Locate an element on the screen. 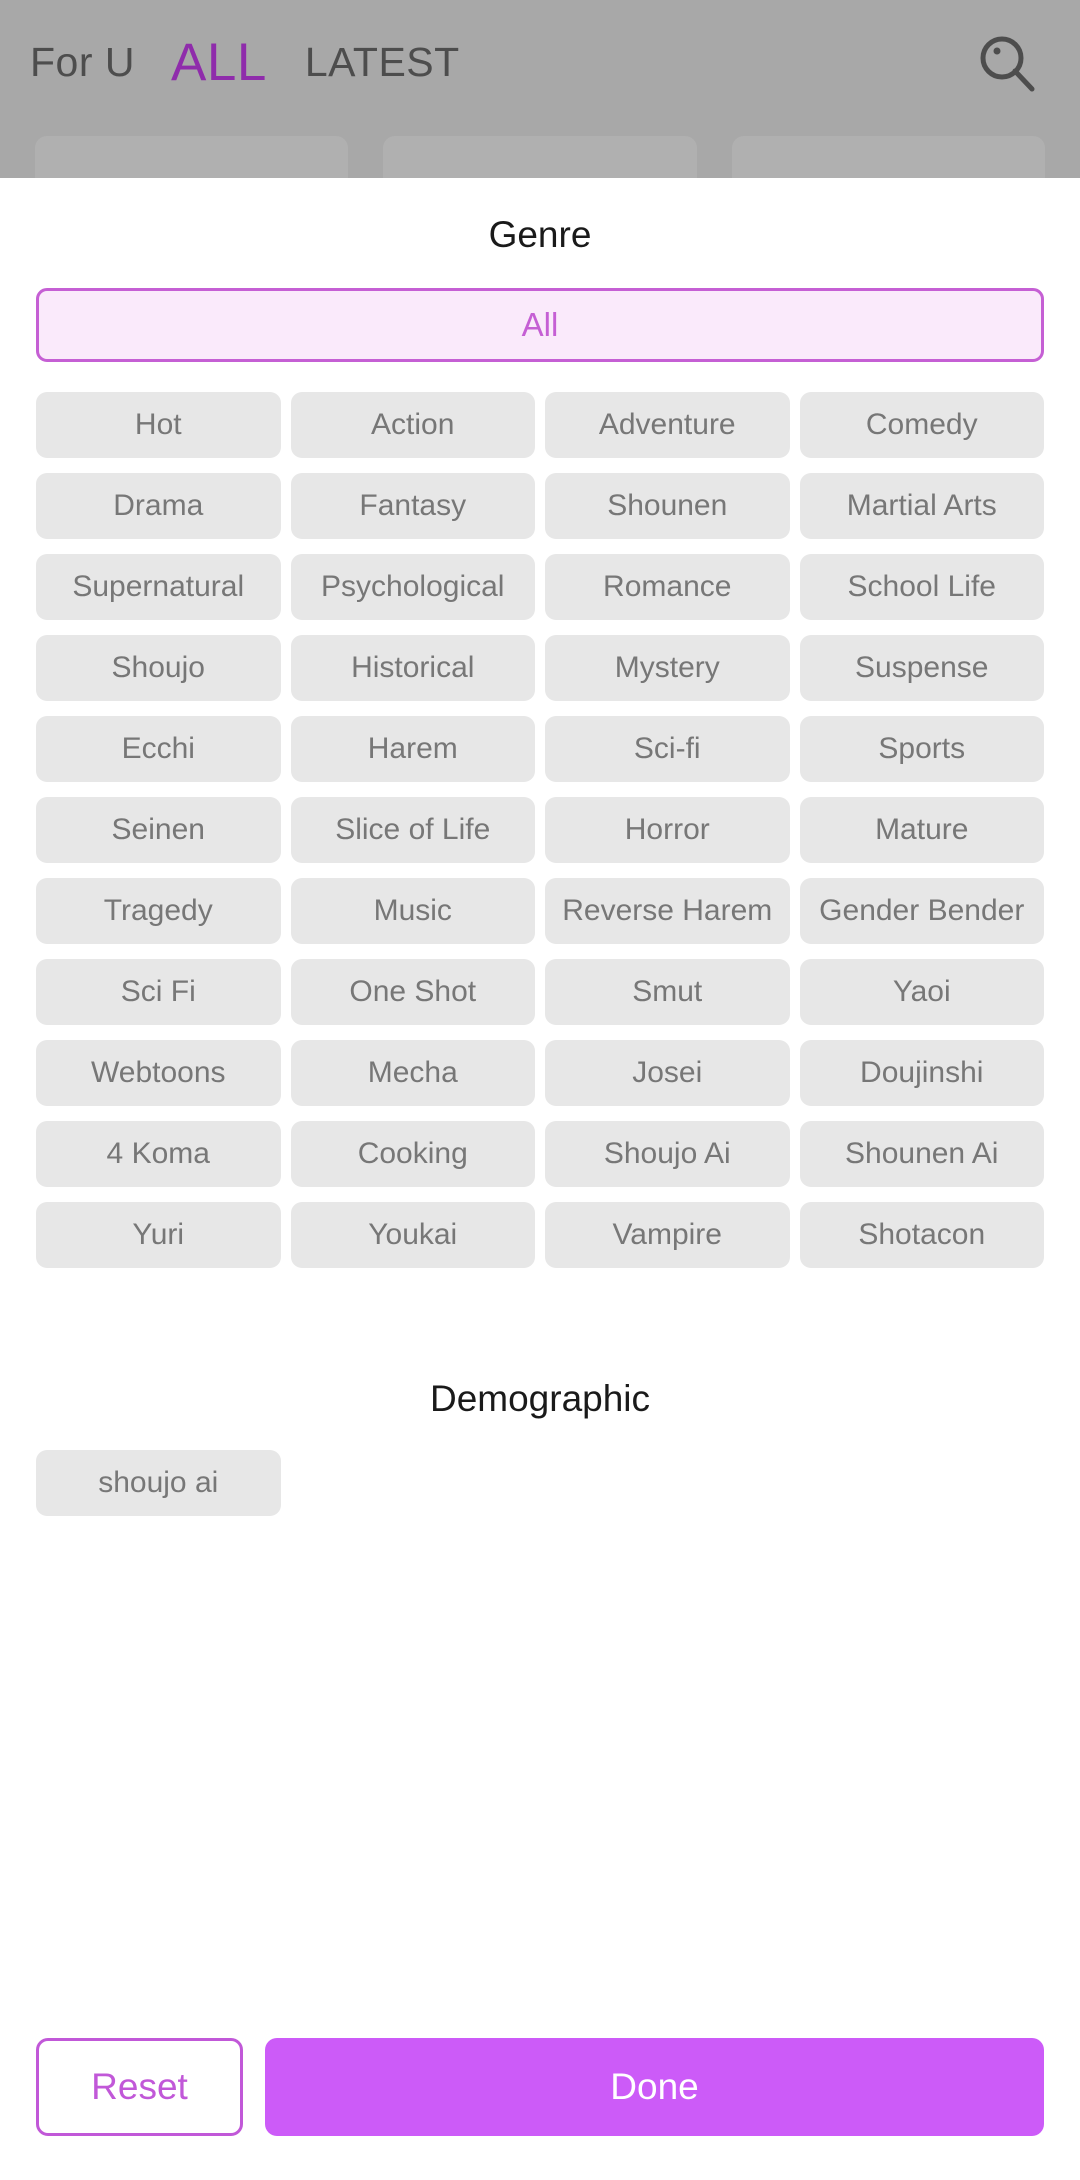 Image resolution: width=1080 pixels, height=2180 pixels. genre-chip-label: Comedy is located at coordinates (921, 424).